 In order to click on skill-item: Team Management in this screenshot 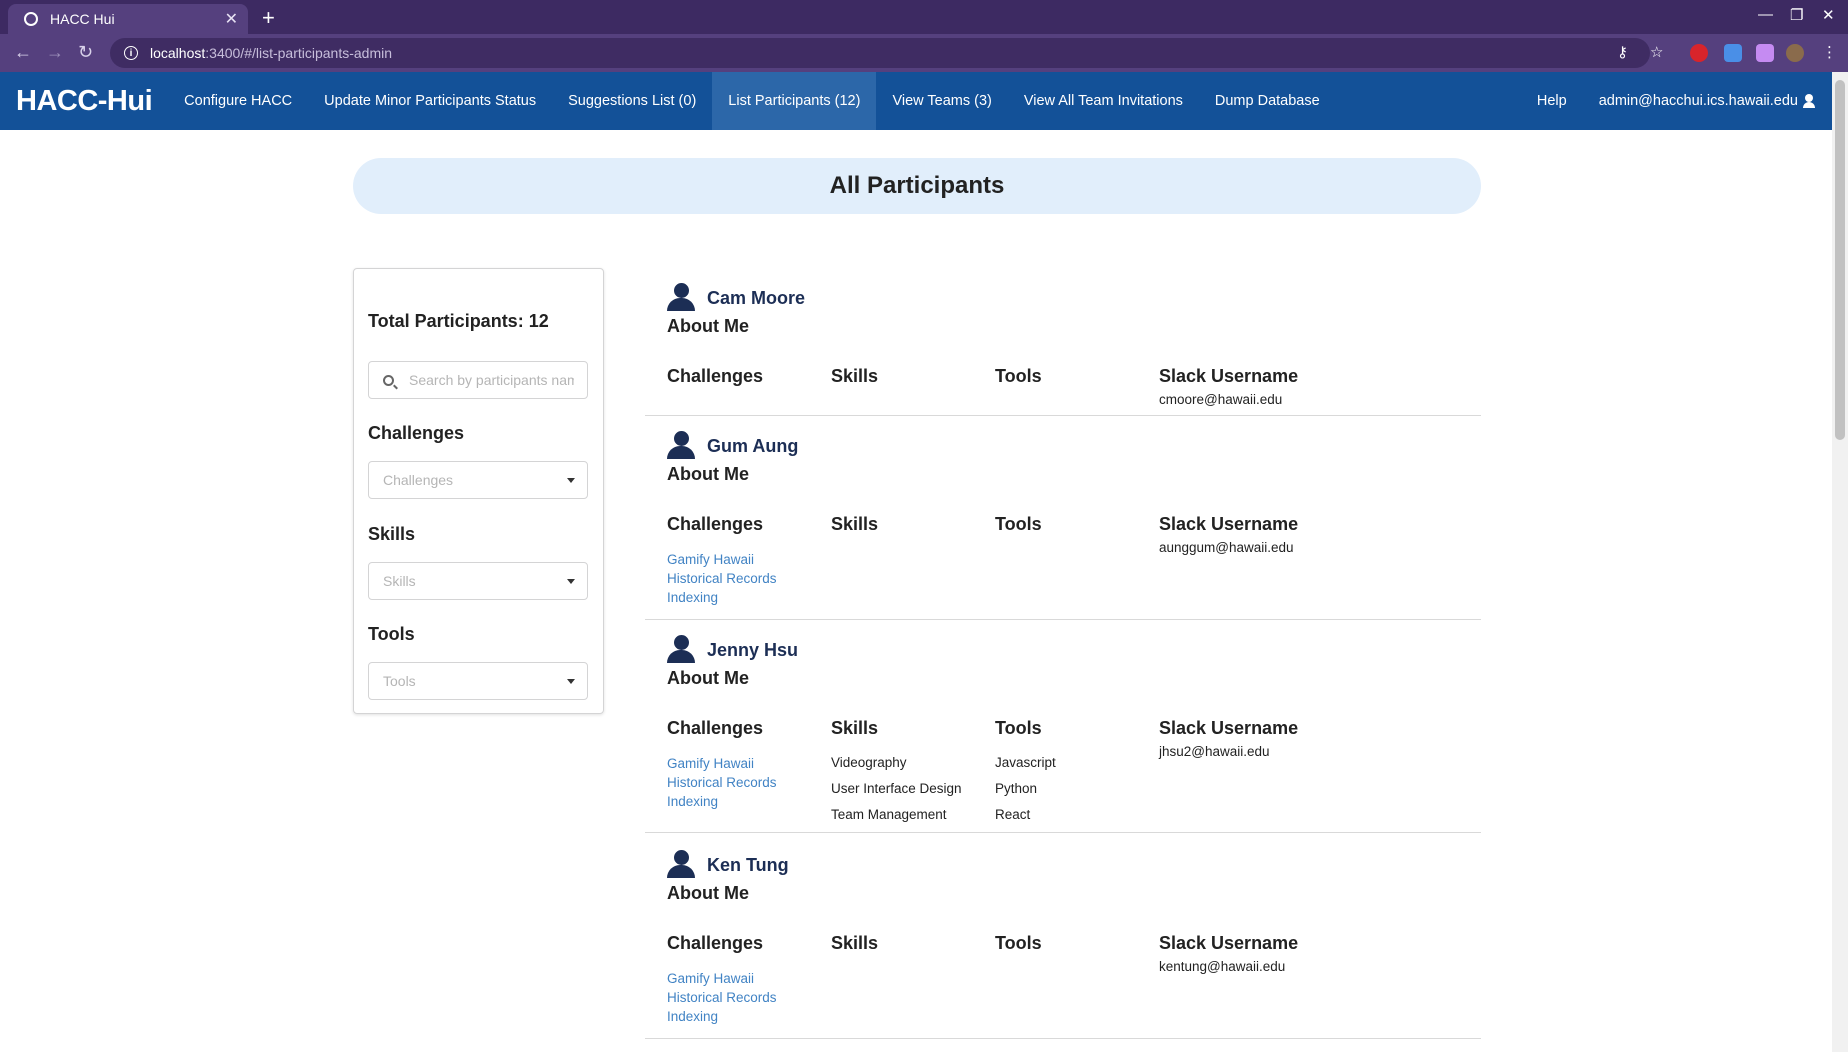, I will do `click(889, 814)`.